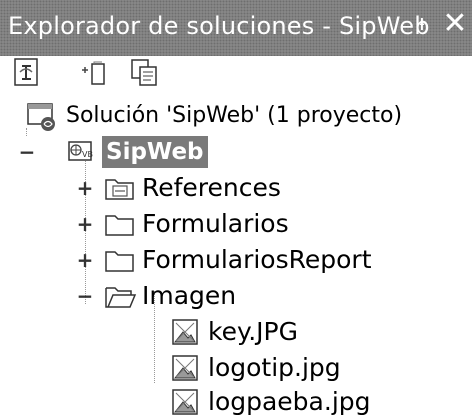  Describe the element at coordinates (87, 154) in the screenshot. I see `svg-text: VB` at that location.